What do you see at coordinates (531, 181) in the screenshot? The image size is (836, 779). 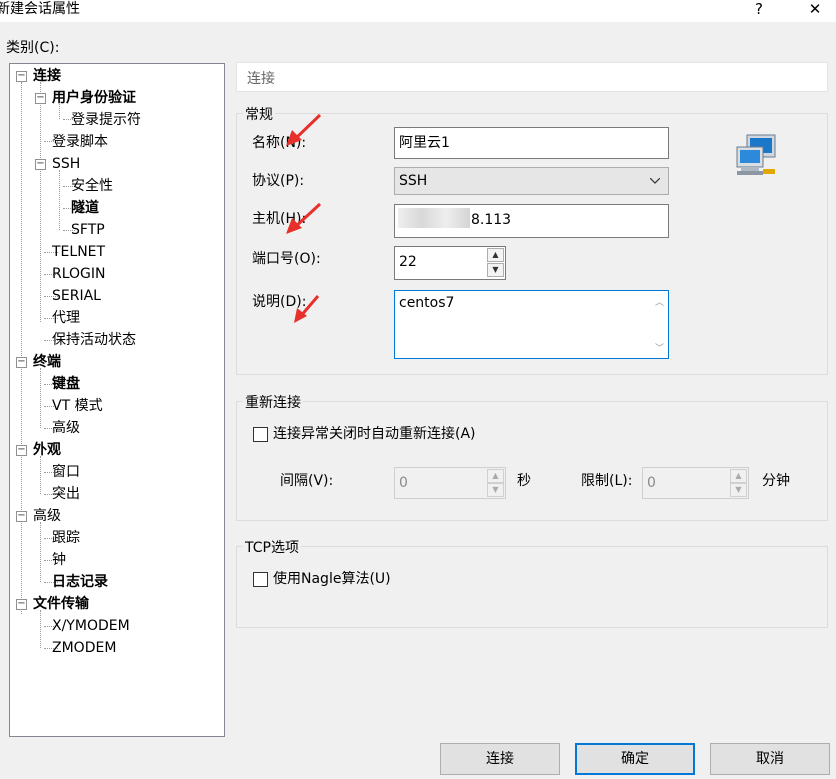 I see `protocol-select: SSH` at bounding box center [531, 181].